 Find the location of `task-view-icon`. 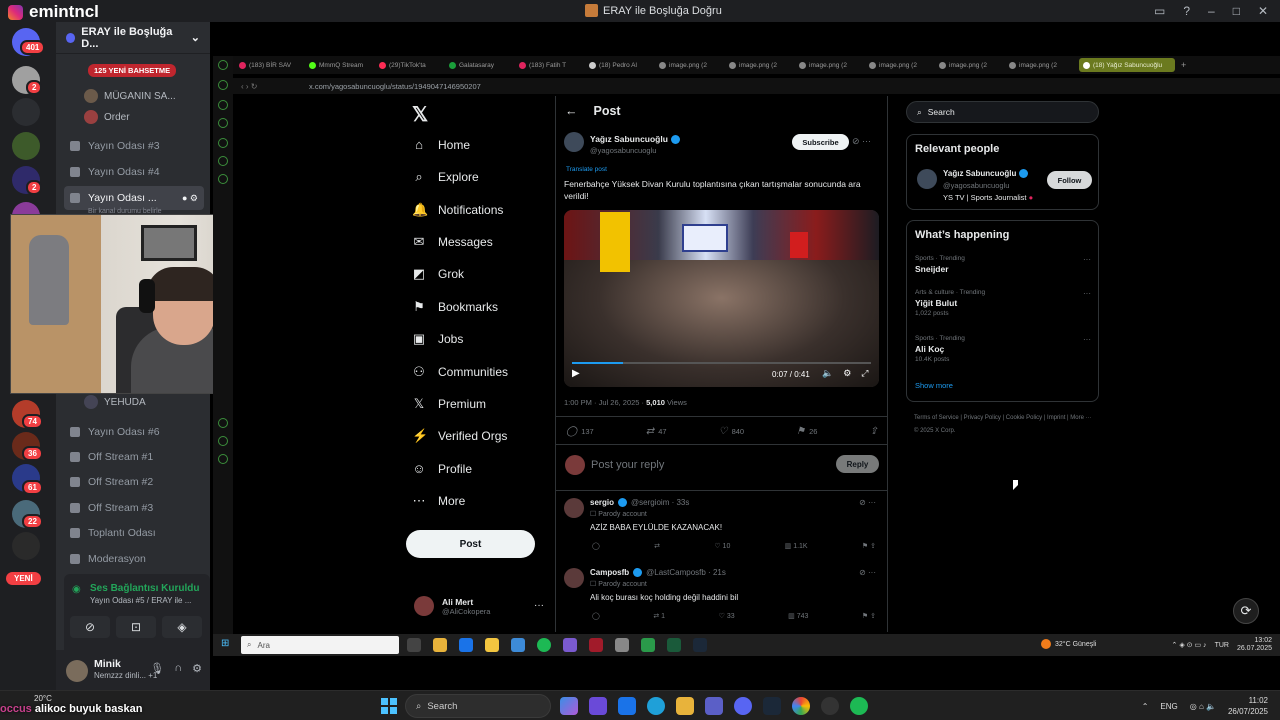

task-view-icon is located at coordinates (414, 645).